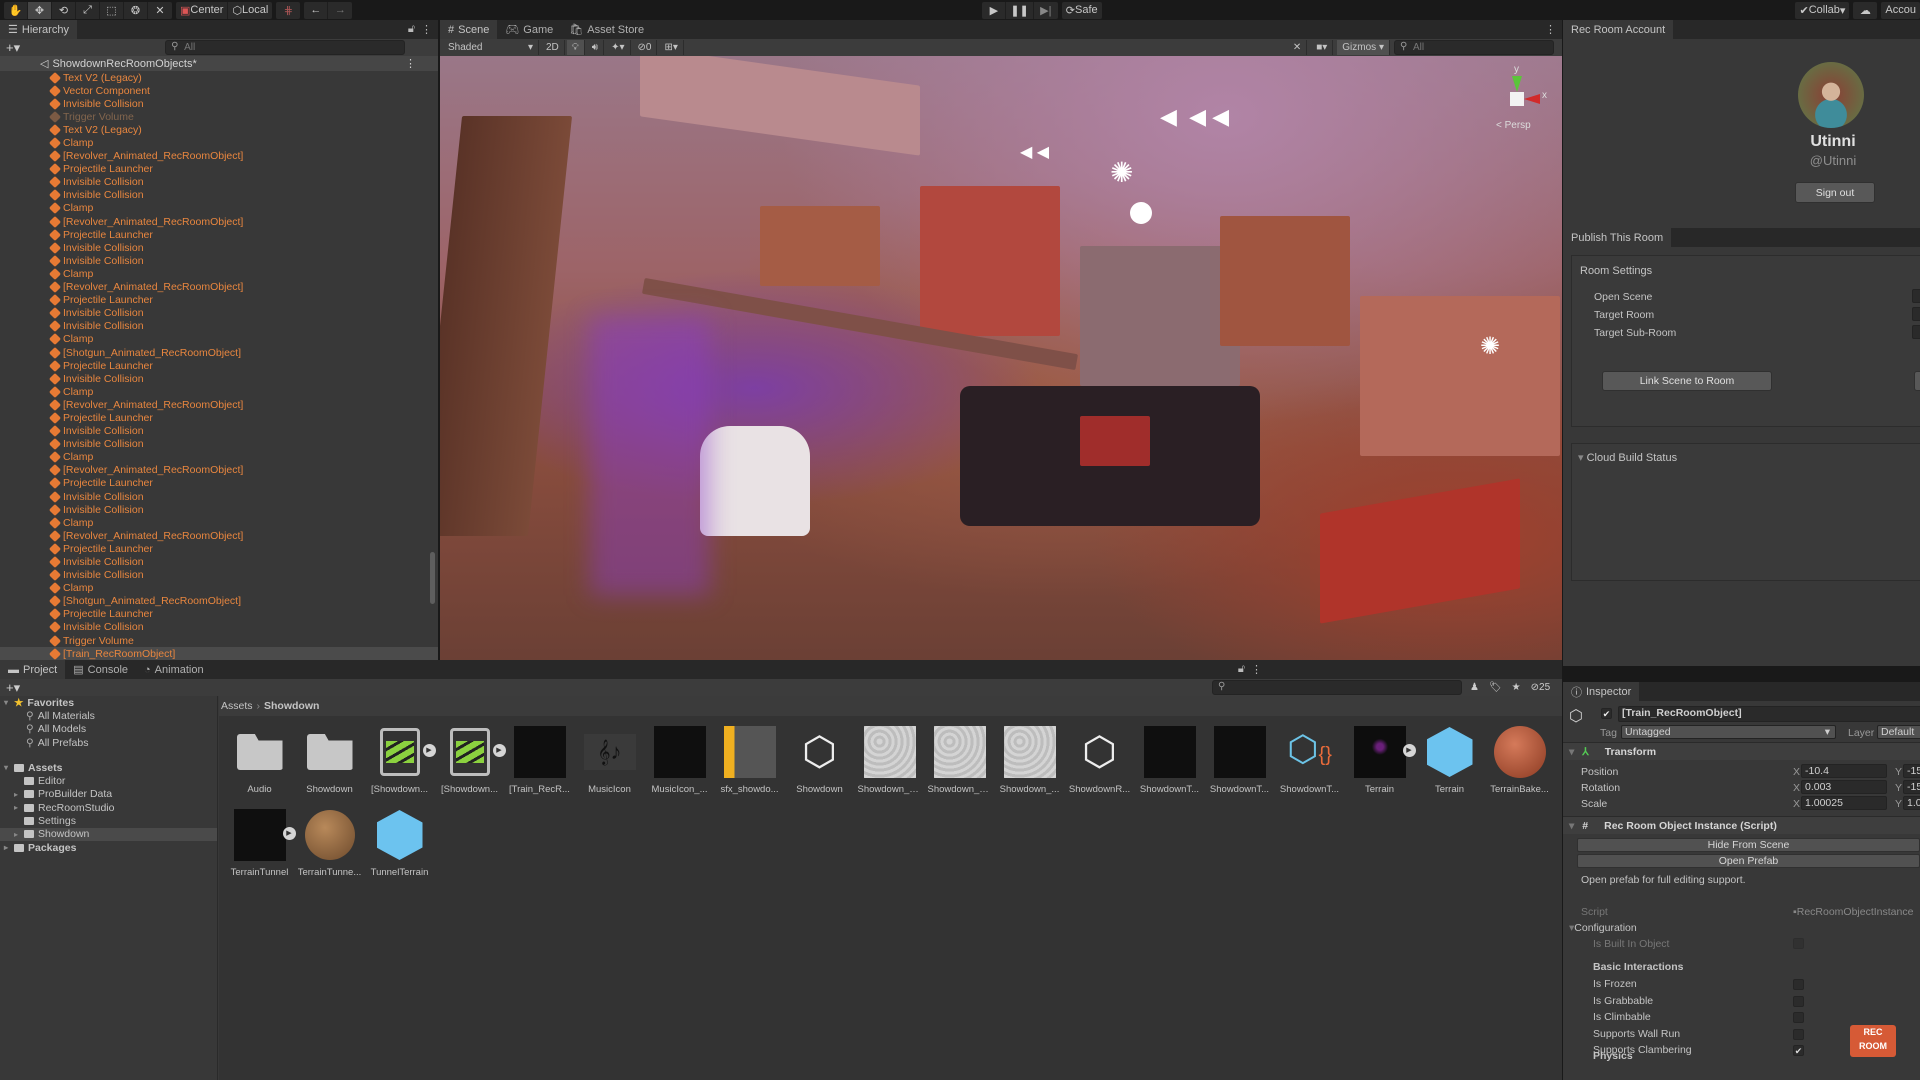  What do you see at coordinates (1541, 687) in the screenshot?
I see `hidden-packages-toggle: ⊘25` at bounding box center [1541, 687].